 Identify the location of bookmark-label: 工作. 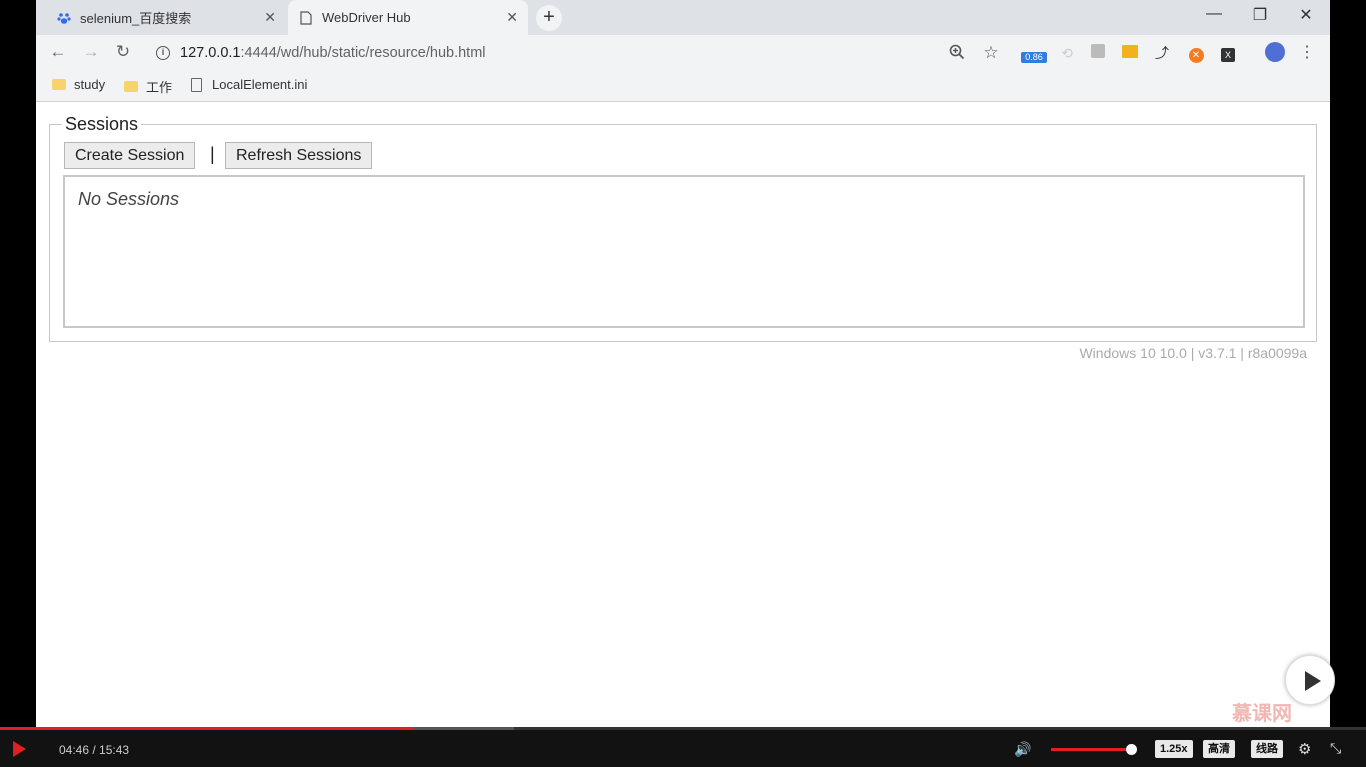
(159, 87).